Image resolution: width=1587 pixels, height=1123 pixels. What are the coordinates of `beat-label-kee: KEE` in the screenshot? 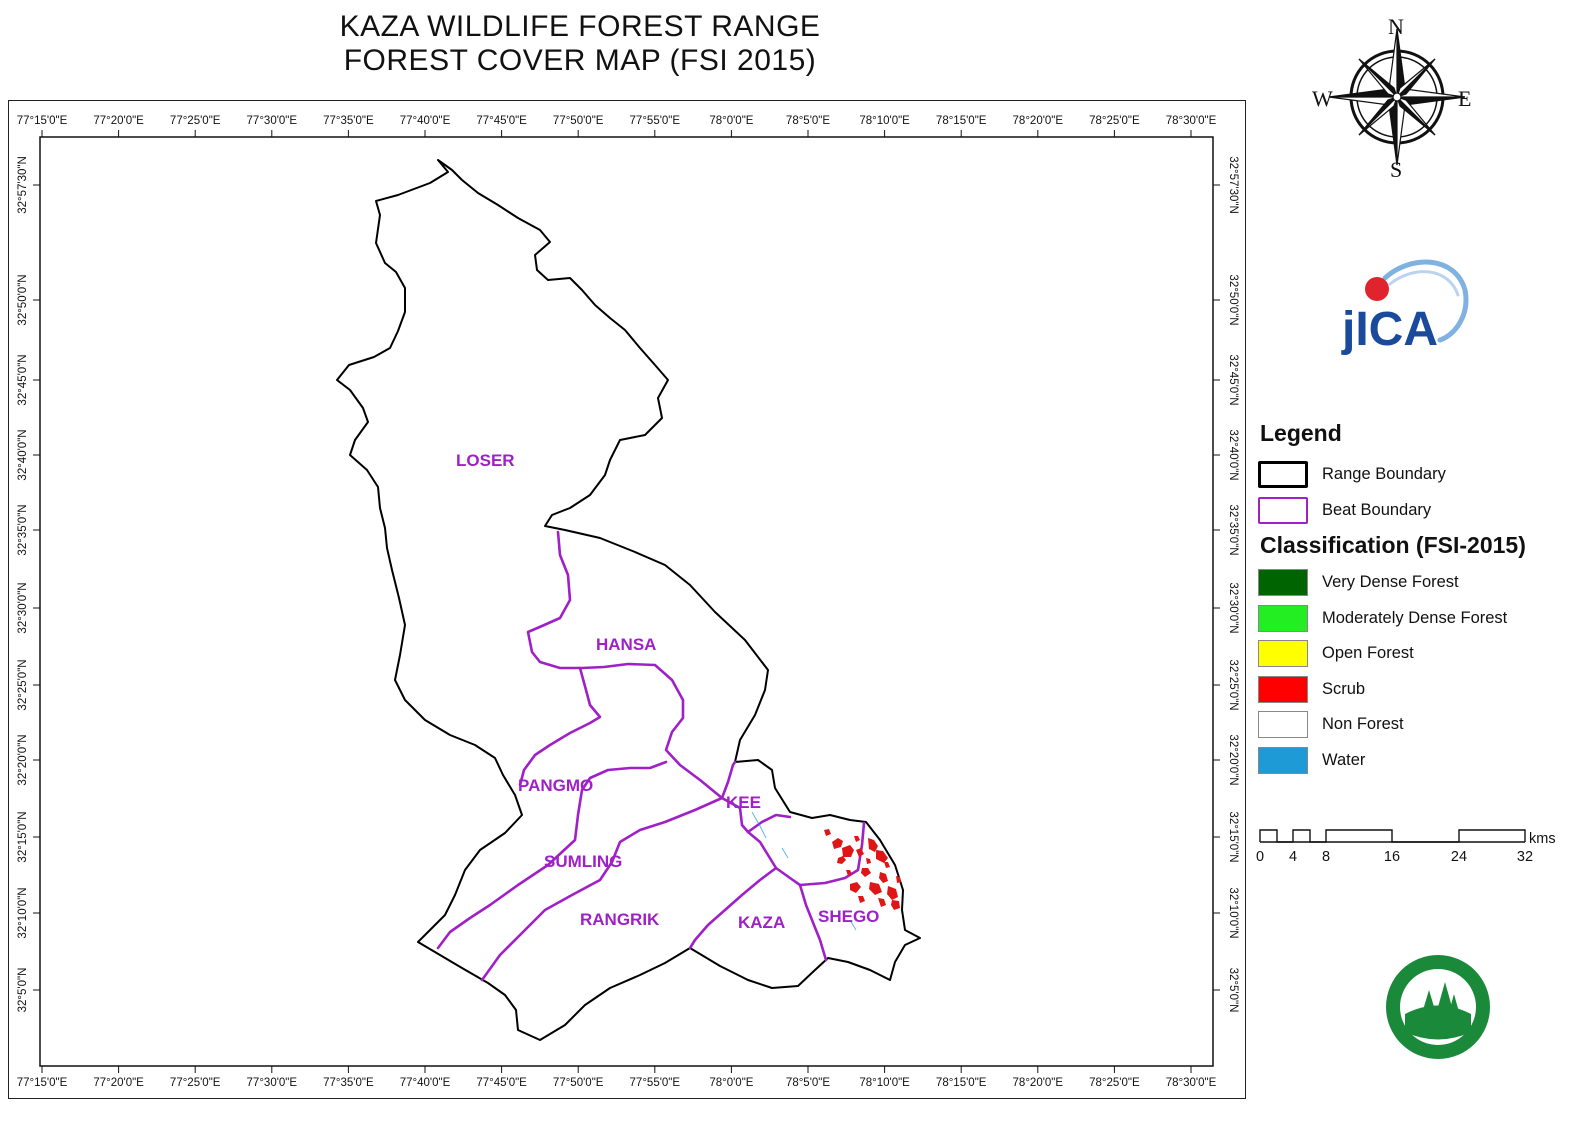 It's located at (743, 802).